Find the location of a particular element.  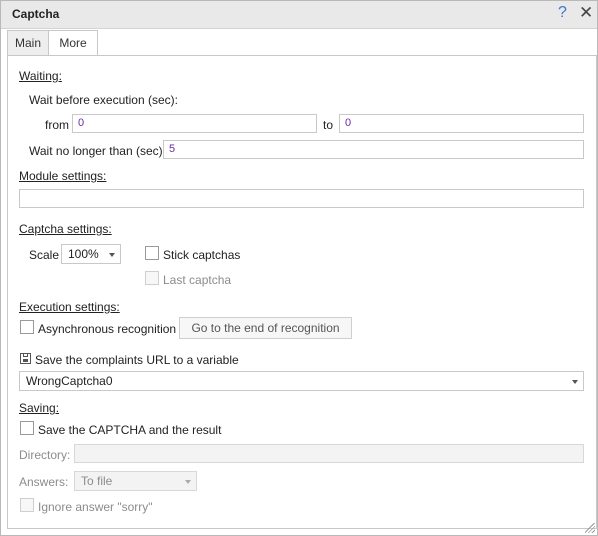

wait-no-longer-label: Wait no longer than (sec): is located at coordinates (97, 151).